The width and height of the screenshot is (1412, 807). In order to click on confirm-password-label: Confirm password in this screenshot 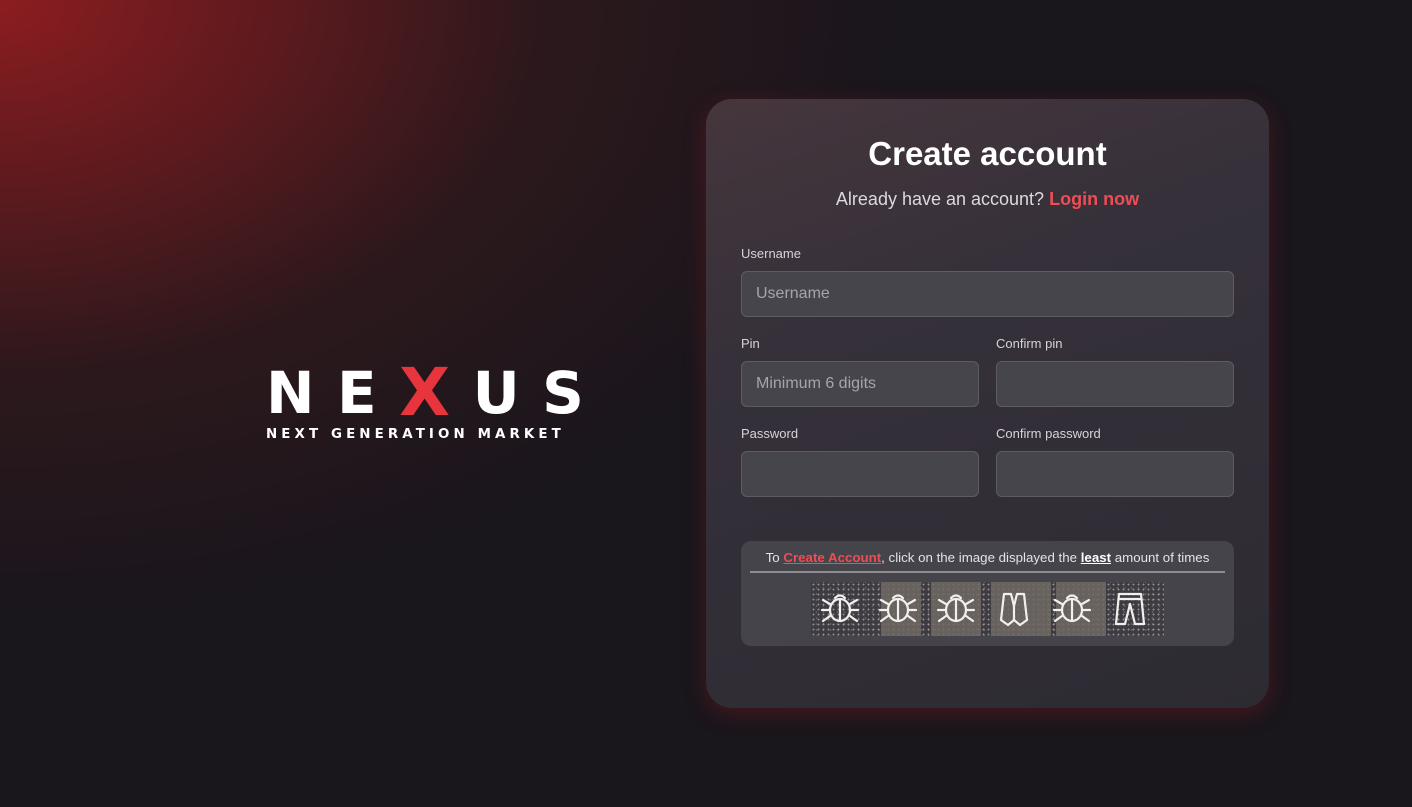, I will do `click(1048, 433)`.